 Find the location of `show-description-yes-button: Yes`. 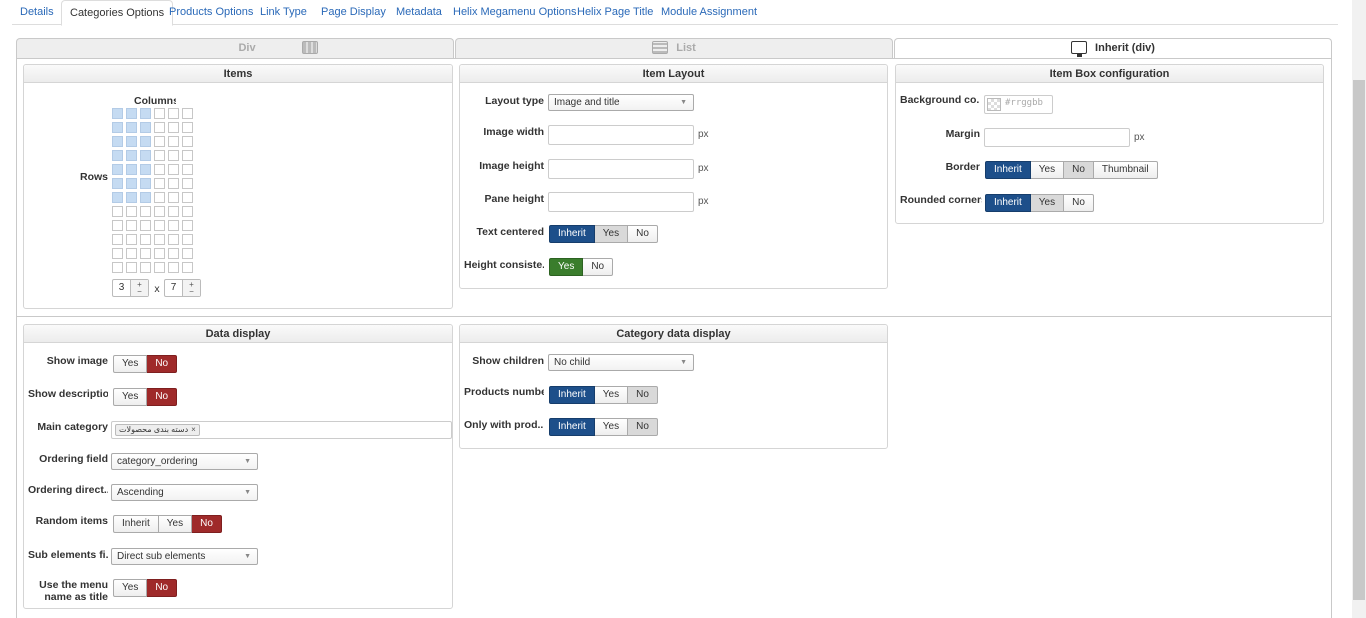

show-description-yes-button: Yes is located at coordinates (130, 397).